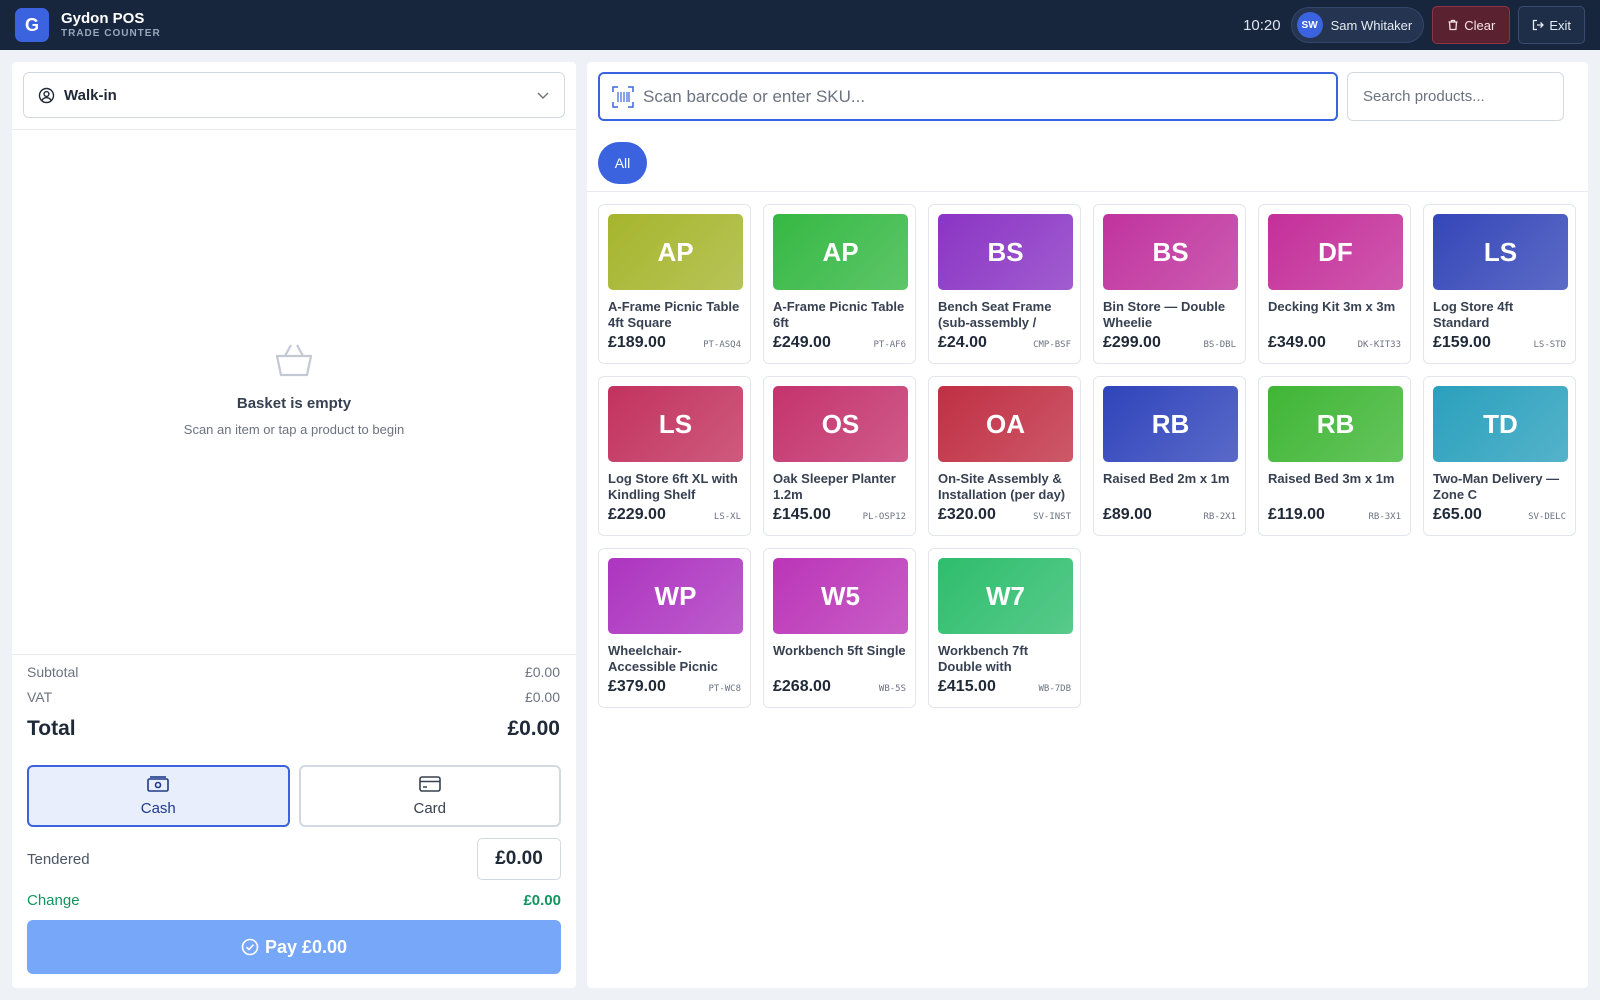  Describe the element at coordinates (293, 729) in the screenshot. I see `total-row: Total £0.00` at that location.